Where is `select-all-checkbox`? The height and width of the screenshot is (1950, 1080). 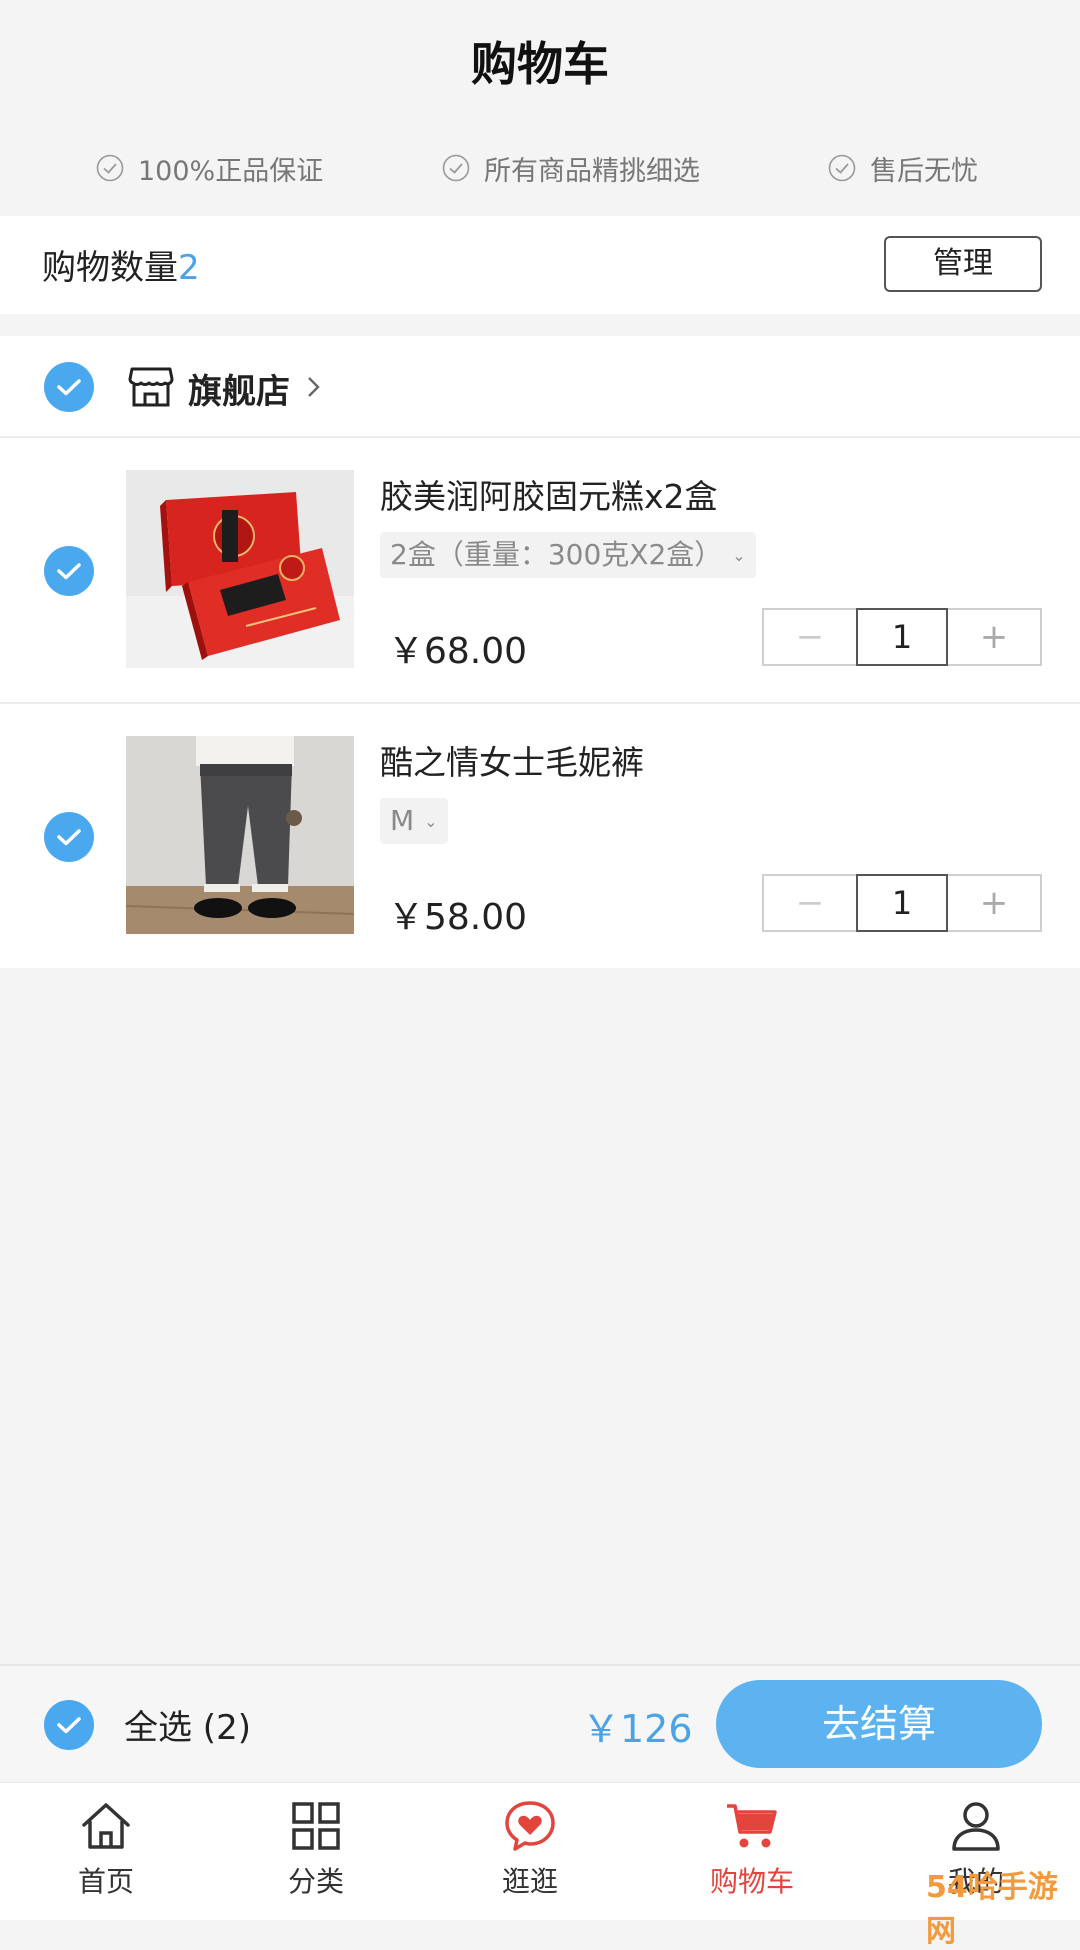 select-all-checkbox is located at coordinates (69, 1725).